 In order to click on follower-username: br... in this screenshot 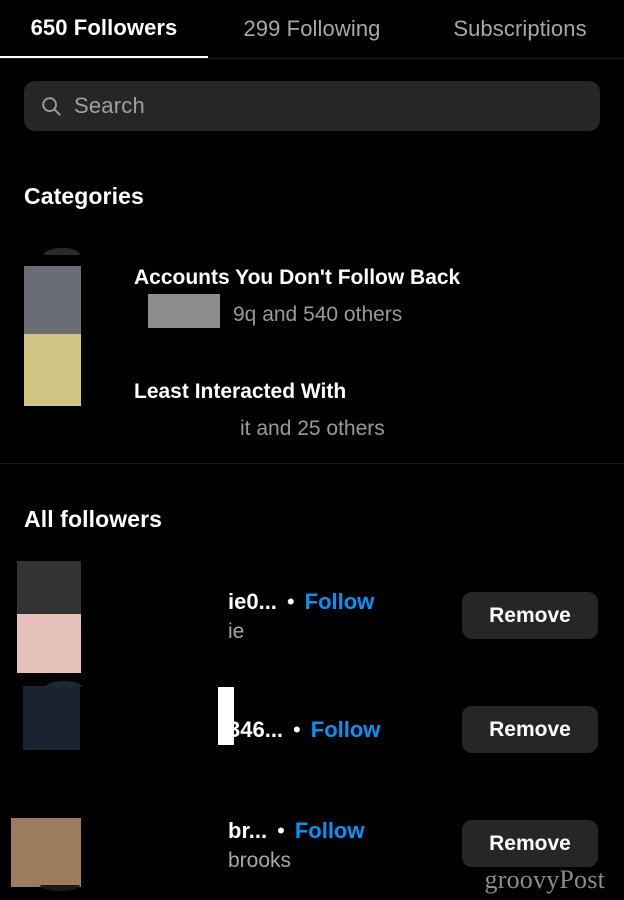, I will do `click(247, 831)`.